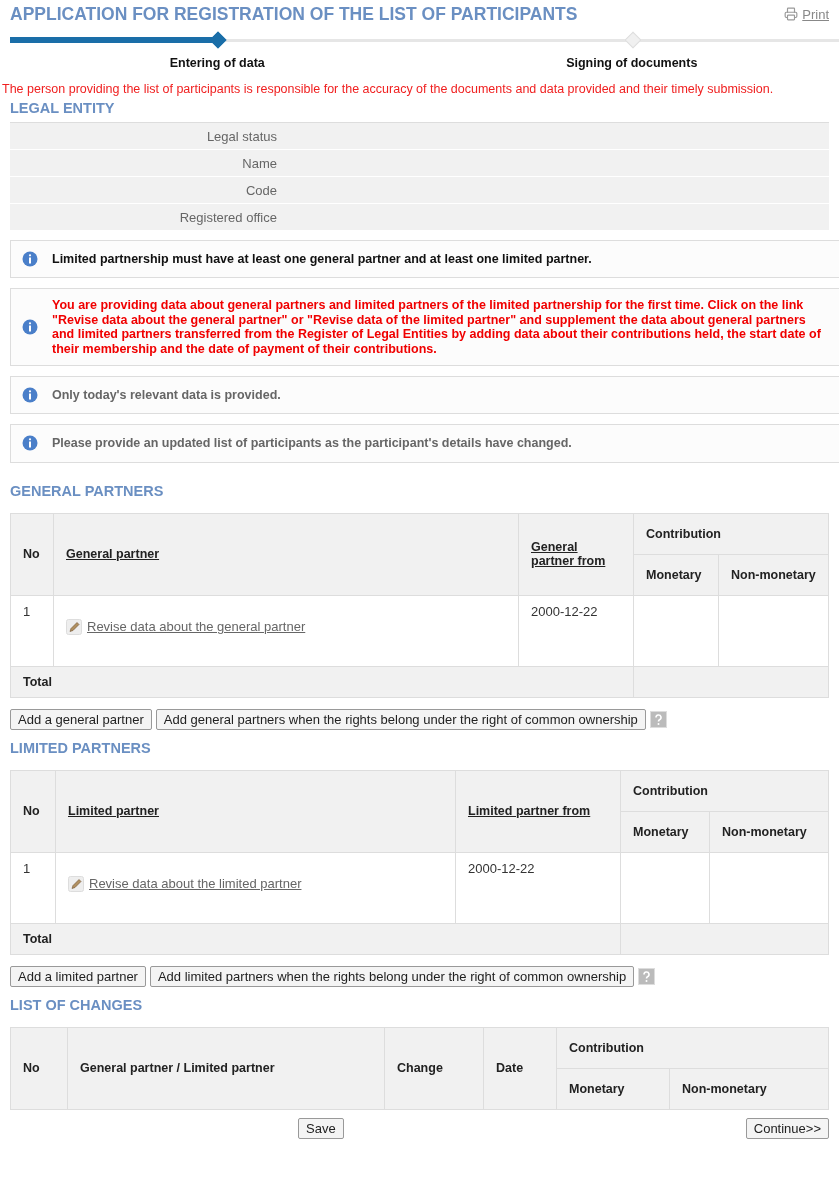 The width and height of the screenshot is (839, 1191). I want to click on table-header: Change, so click(434, 1068).